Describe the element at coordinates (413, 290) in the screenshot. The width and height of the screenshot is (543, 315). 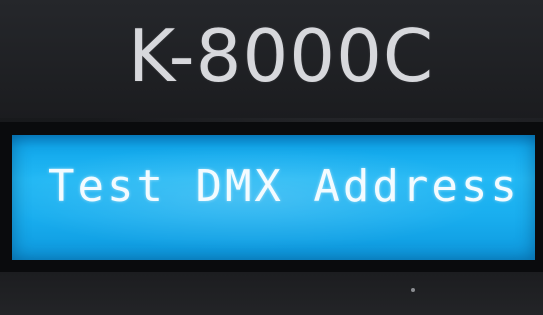
I see `panel-dot` at that location.